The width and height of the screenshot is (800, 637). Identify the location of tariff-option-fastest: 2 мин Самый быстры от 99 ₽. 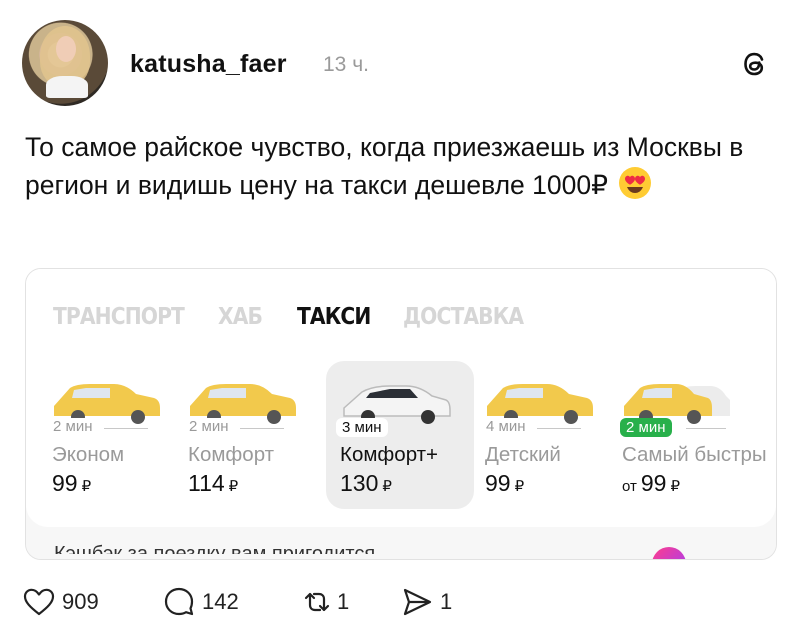
(694, 435).